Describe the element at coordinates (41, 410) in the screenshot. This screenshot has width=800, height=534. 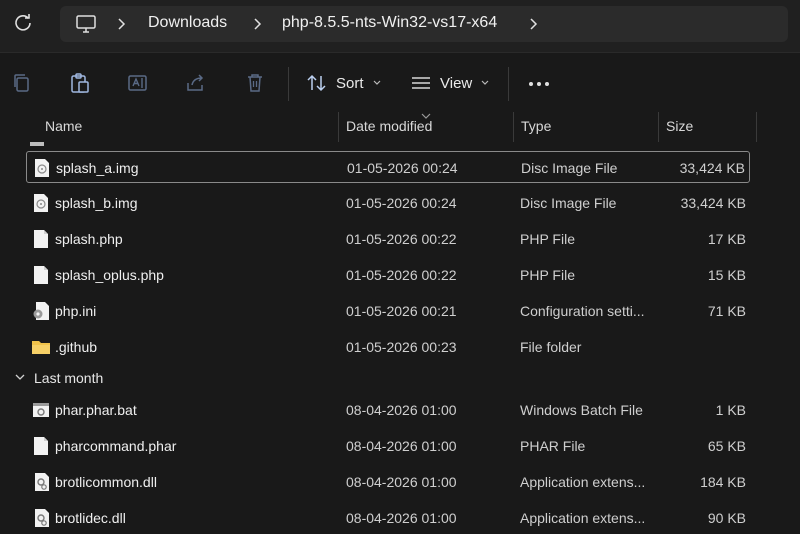
I see `batch-file-icon` at that location.